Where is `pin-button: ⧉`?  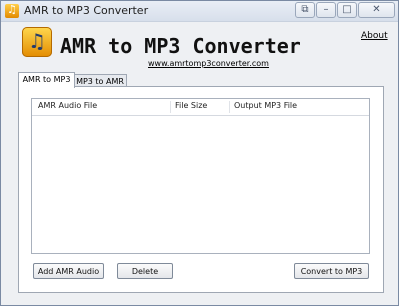 pin-button: ⧉ is located at coordinates (305, 10).